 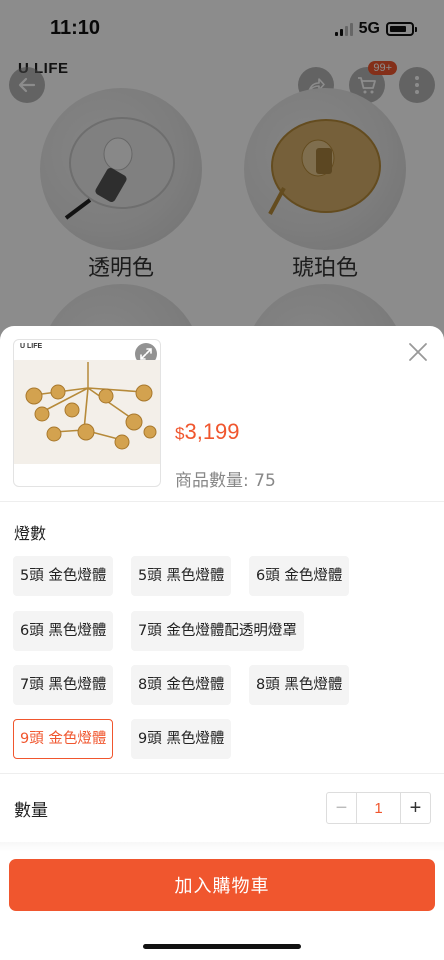 I want to click on decrease-quantity-button: −, so click(x=342, y=808).